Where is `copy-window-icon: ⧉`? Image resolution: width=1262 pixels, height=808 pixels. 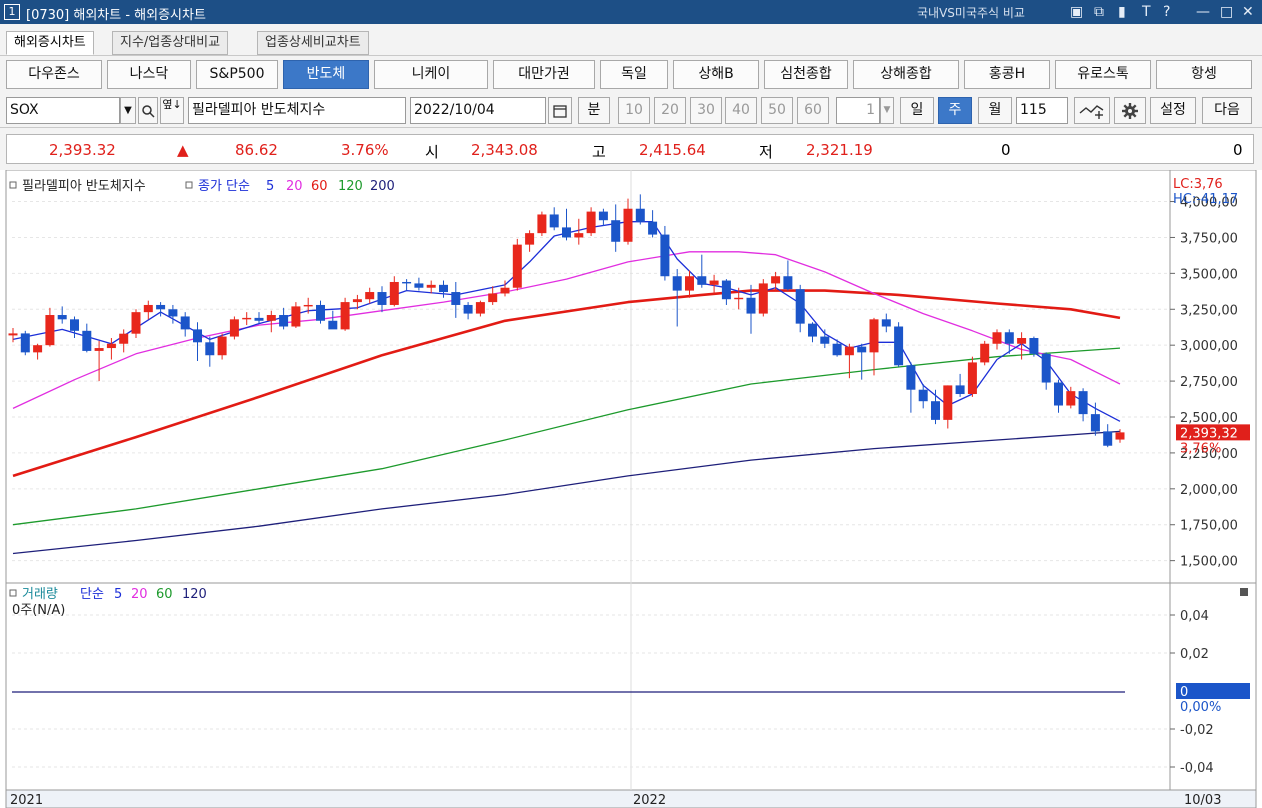 copy-window-icon: ⧉ is located at coordinates (1099, 12).